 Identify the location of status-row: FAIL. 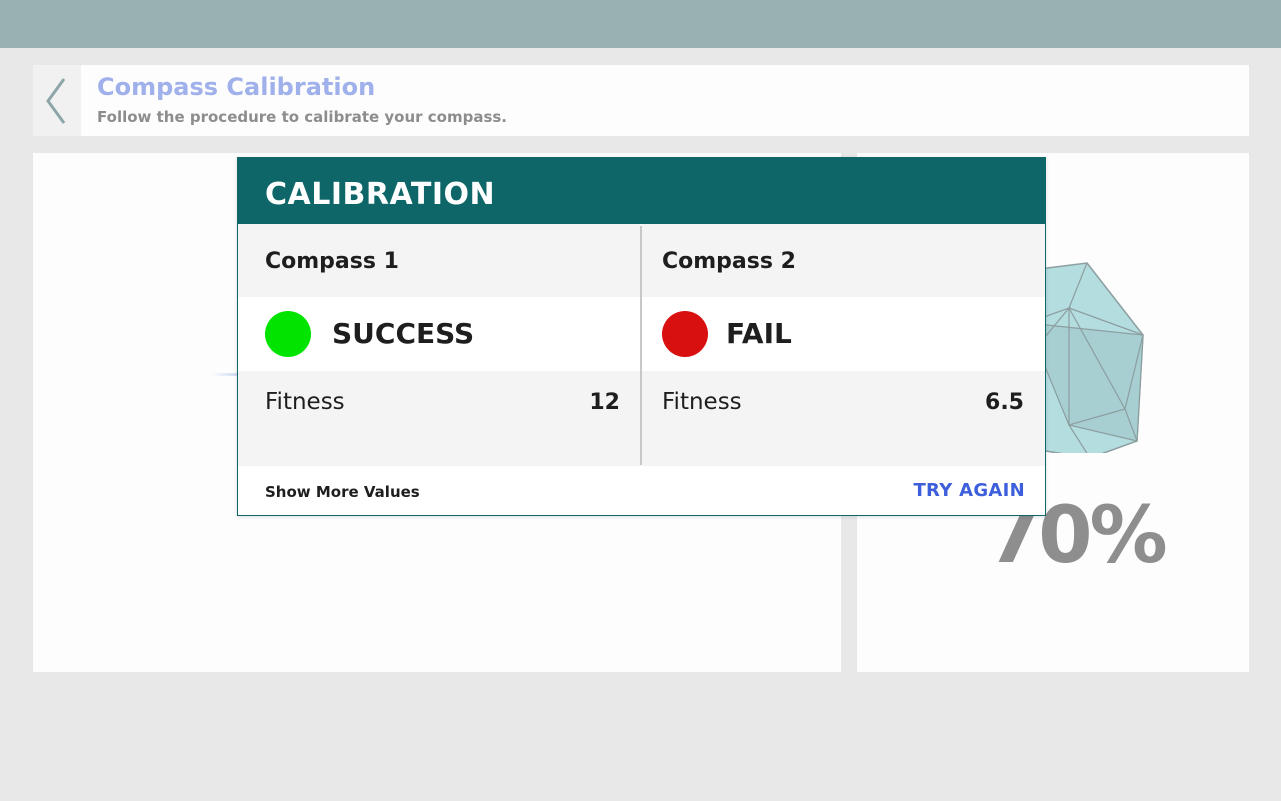
(843, 334).